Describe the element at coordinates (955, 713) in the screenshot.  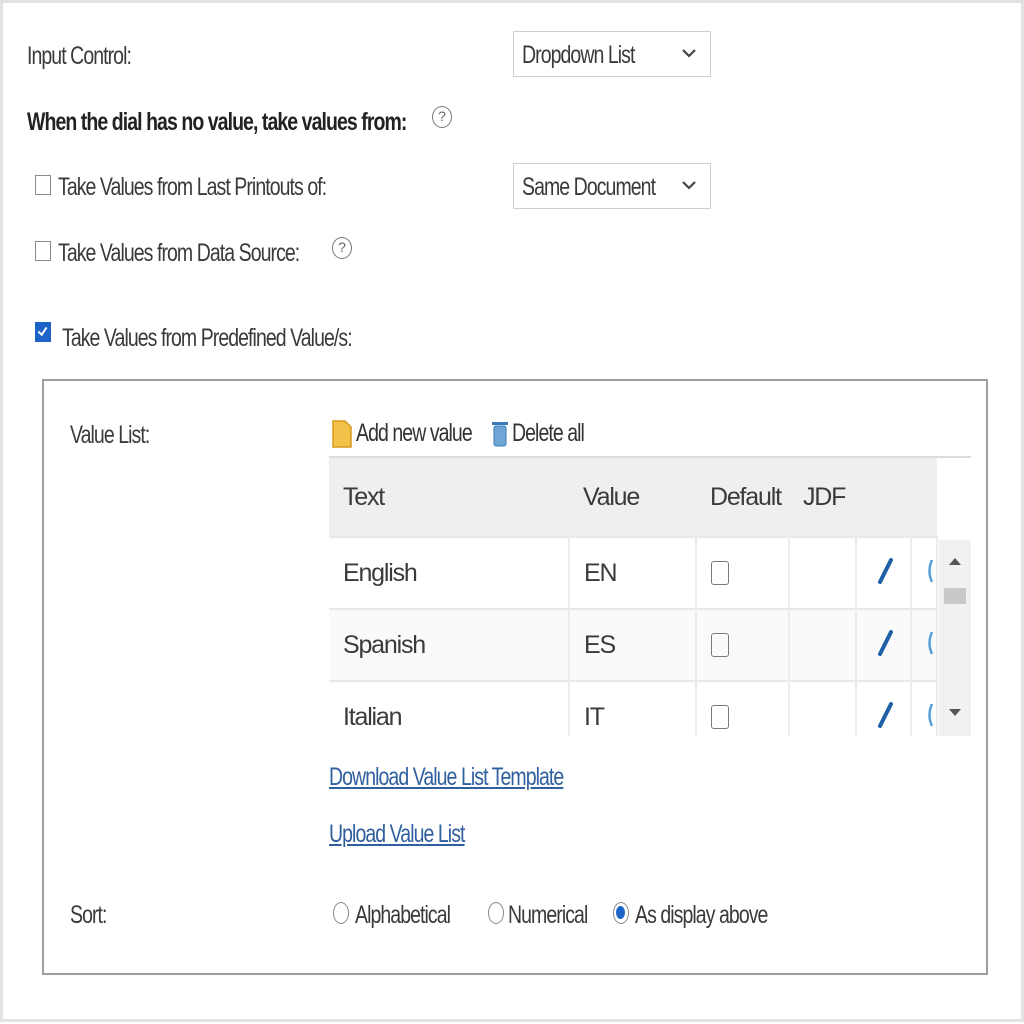
I see `scroll-down-icon` at that location.